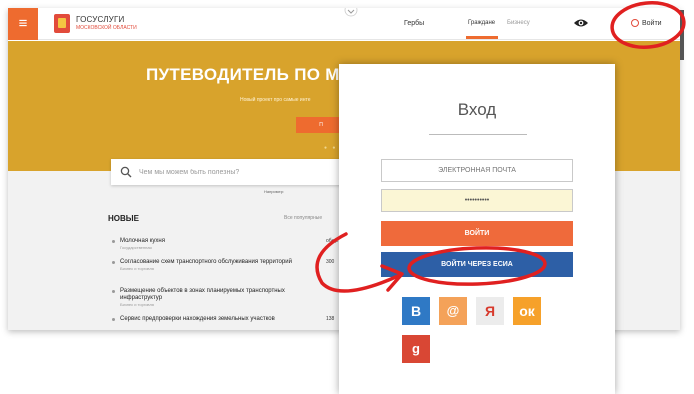  Describe the element at coordinates (123, 218) in the screenshot. I see `section-title: НОВЫЕ` at that location.